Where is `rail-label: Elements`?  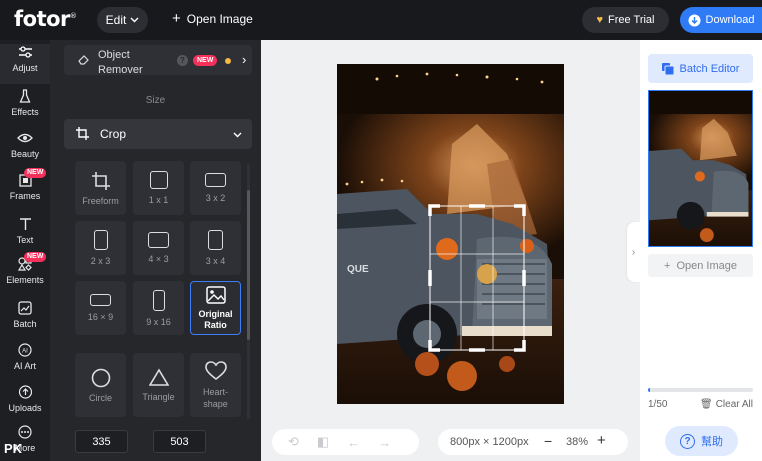
rail-label: Elements is located at coordinates (25, 280).